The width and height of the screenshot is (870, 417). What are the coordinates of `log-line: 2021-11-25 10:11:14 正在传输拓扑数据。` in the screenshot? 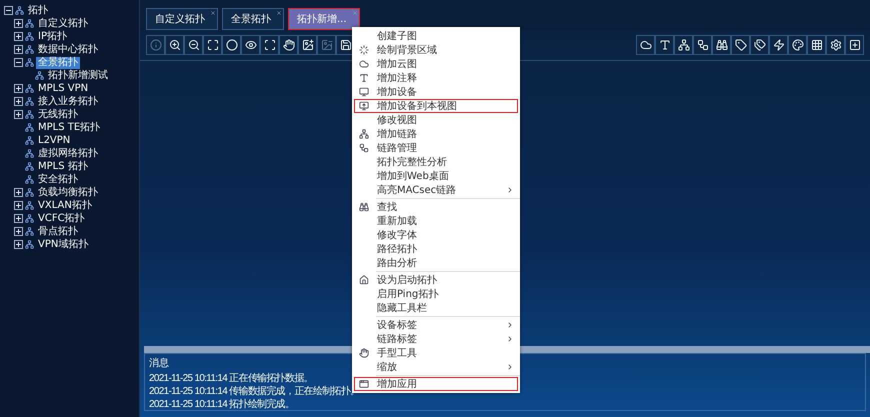 It's located at (231, 378).